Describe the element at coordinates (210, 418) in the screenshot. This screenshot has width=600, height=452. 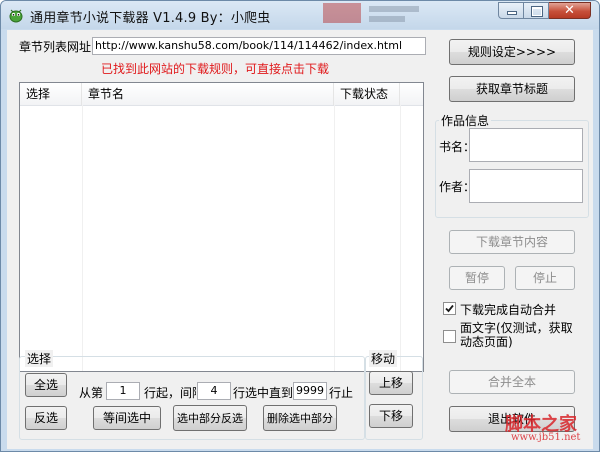
I see `partial-invert-button: 选中部分反选` at that location.